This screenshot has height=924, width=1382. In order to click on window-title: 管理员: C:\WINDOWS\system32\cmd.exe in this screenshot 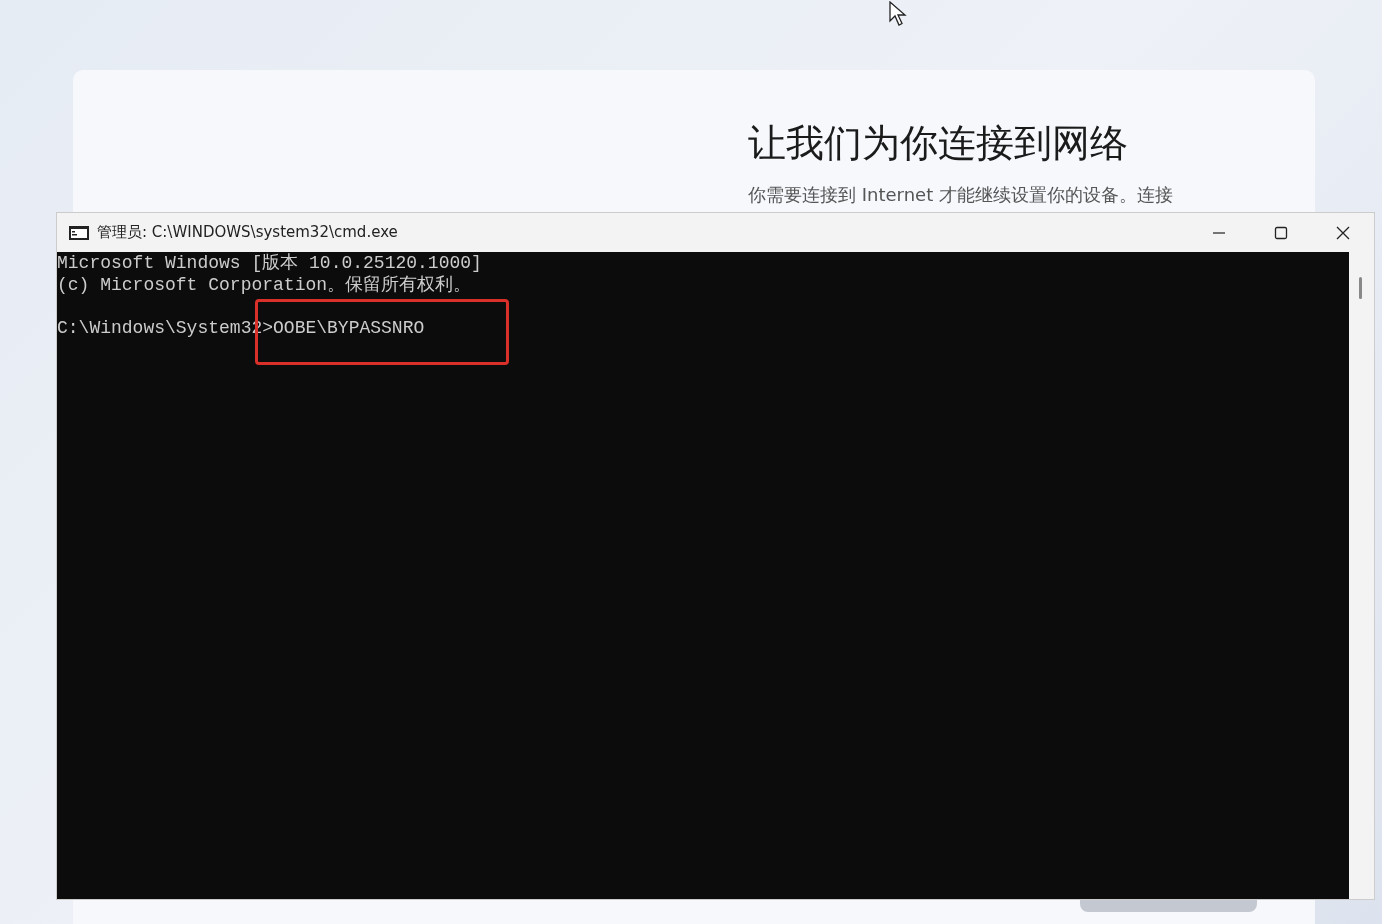, I will do `click(247, 232)`.